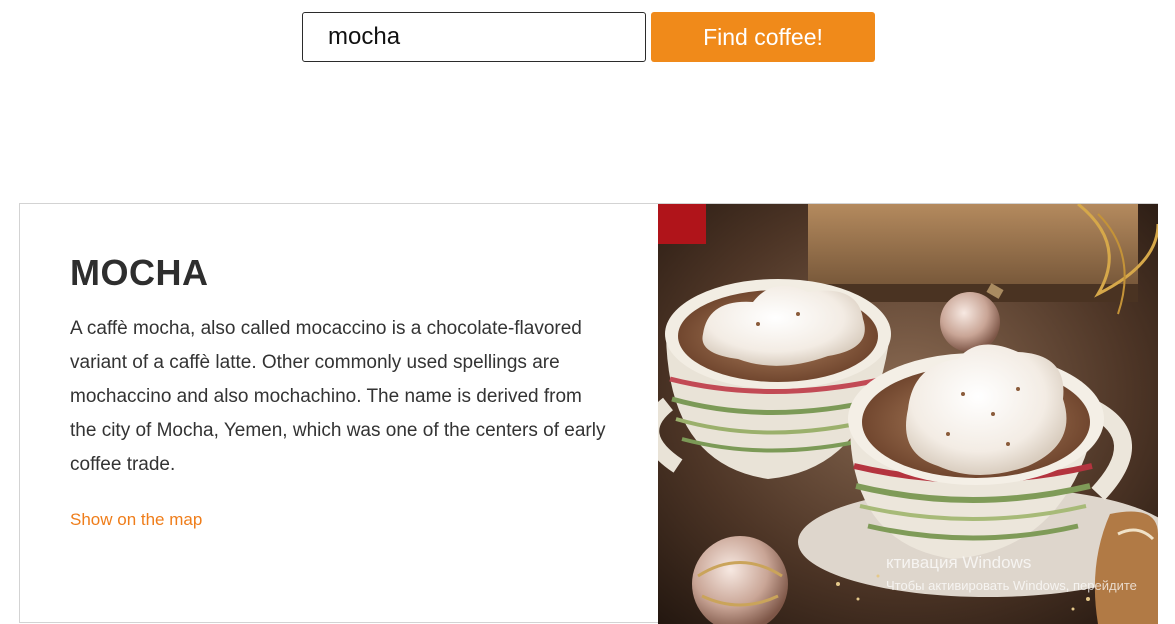  What do you see at coordinates (139, 272) in the screenshot?
I see `coffee-title: MOCHA` at bounding box center [139, 272].